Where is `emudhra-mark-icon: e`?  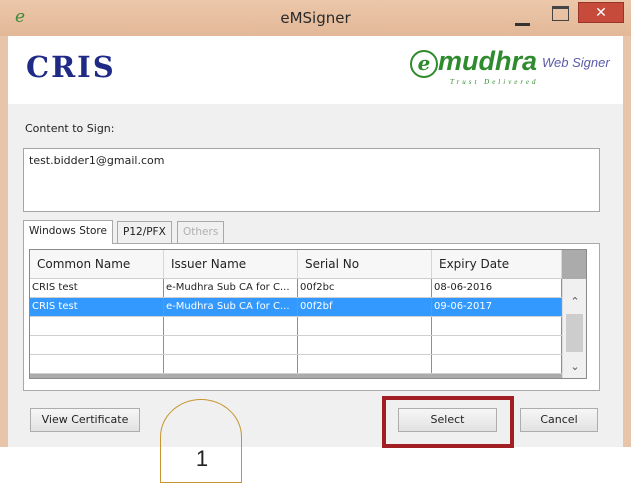 emudhra-mark-icon: e is located at coordinates (424, 64).